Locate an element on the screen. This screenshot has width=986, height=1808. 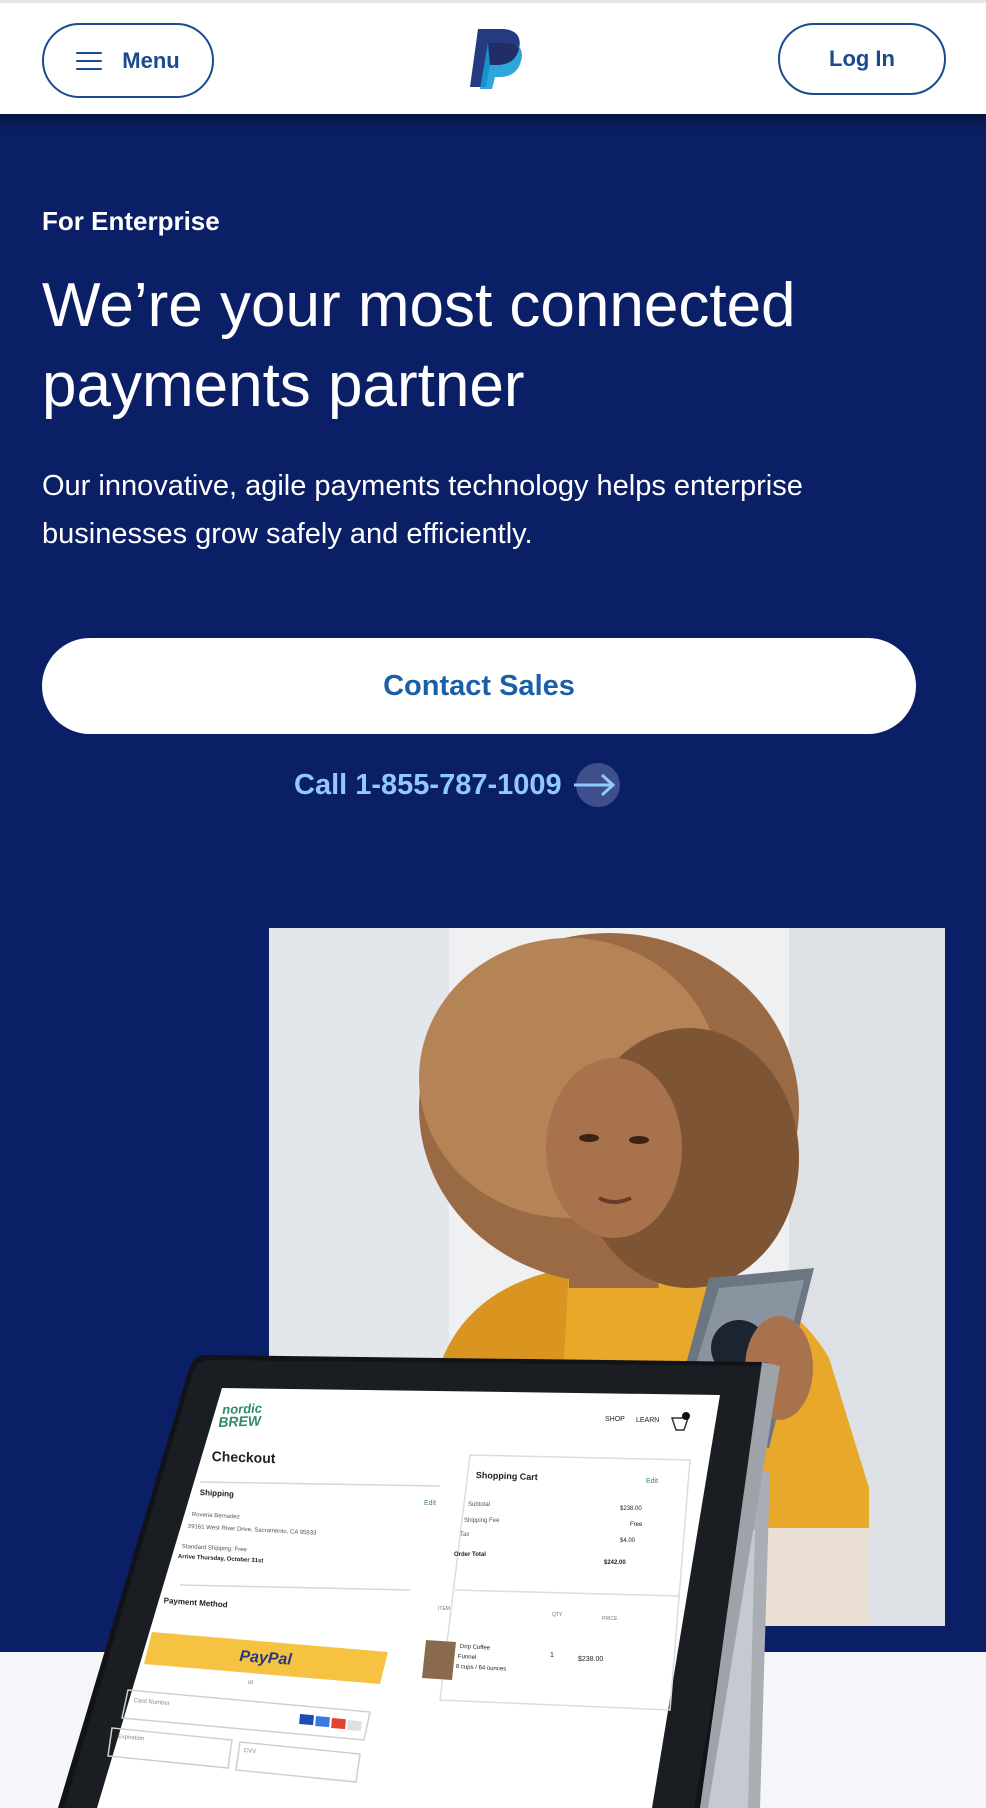
col-price: PRICE is located at coordinates (610, 1619).